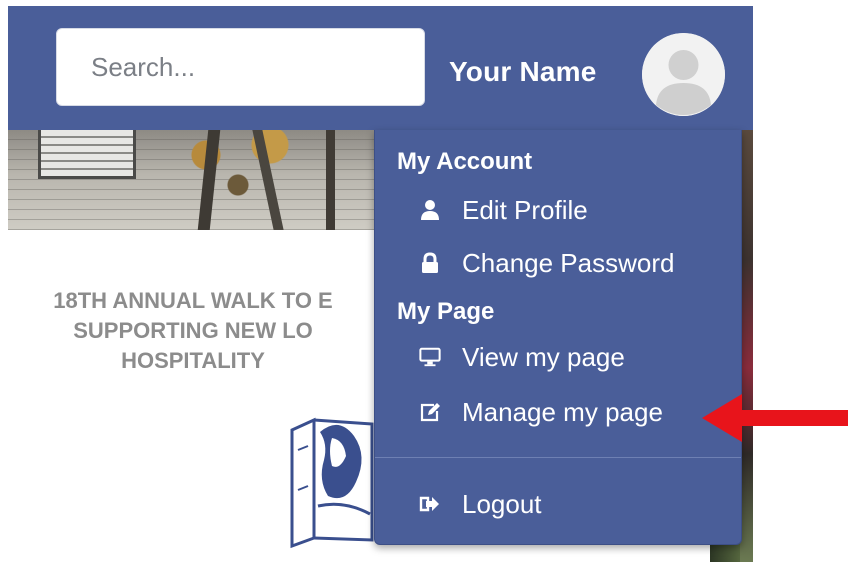  I want to click on red-arrow-icon, so click(775, 420).